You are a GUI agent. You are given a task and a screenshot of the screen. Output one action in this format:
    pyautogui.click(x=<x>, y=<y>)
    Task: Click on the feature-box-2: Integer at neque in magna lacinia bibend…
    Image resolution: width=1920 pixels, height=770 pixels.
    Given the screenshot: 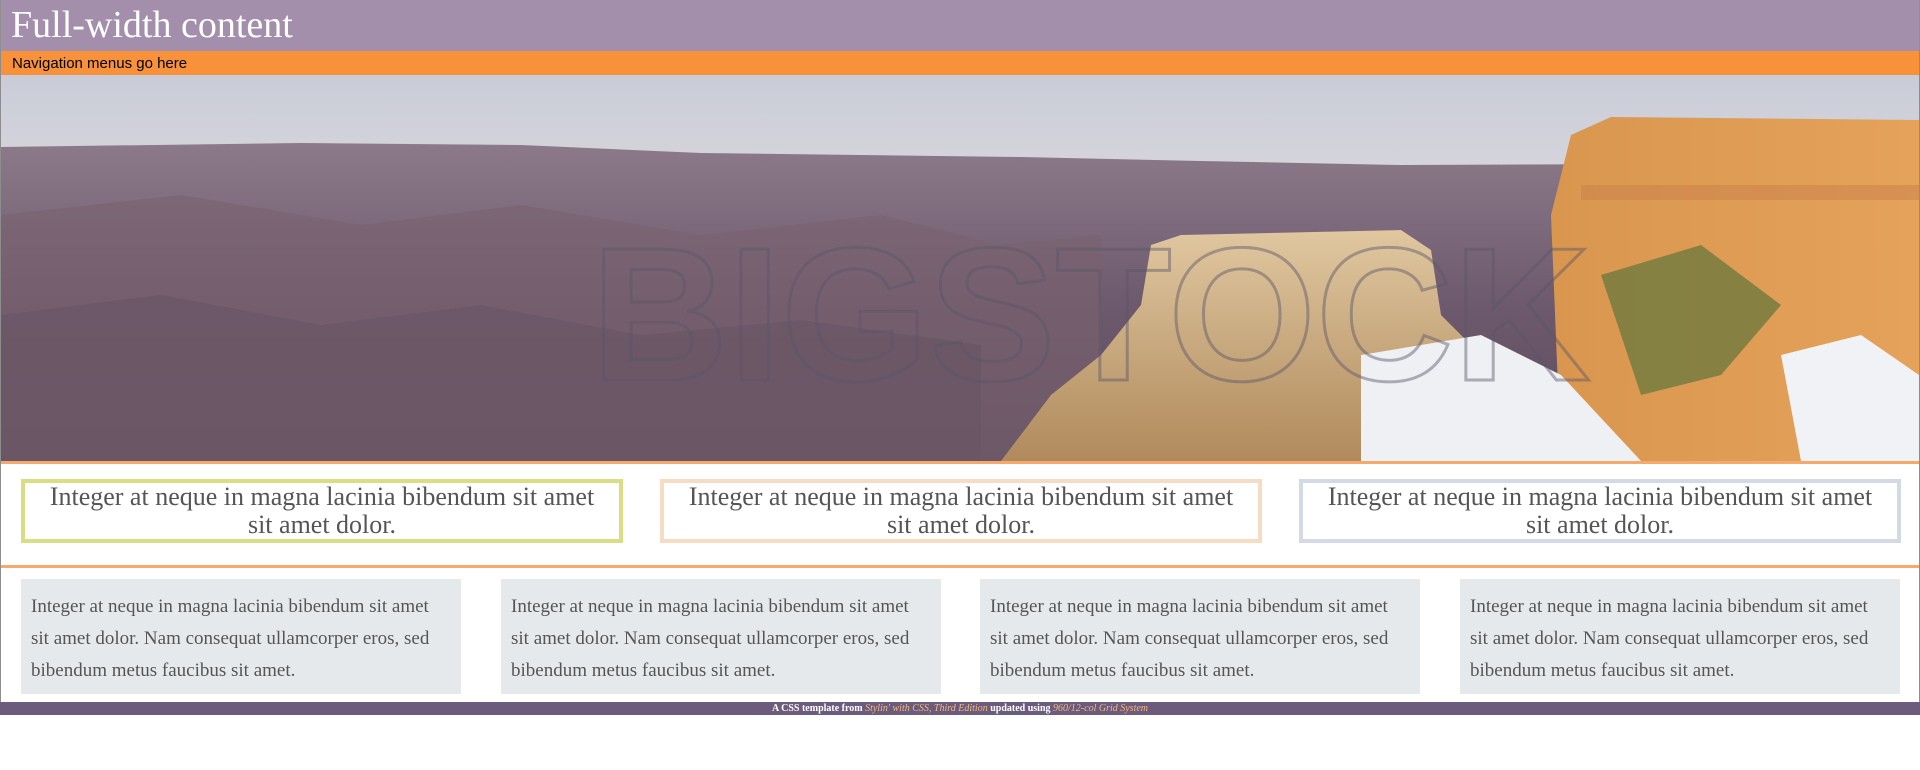 What is the action you would take?
    pyautogui.click(x=961, y=511)
    